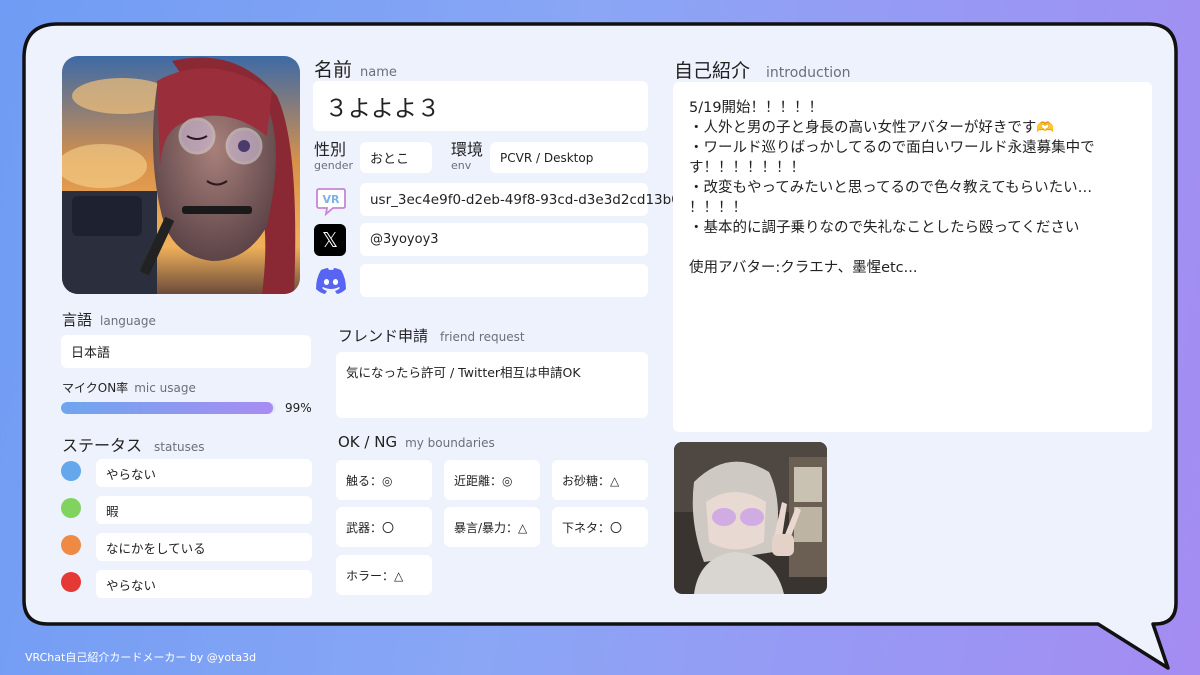  What do you see at coordinates (330, 240) in the screenshot?
I see `x-logo-icon: 𝕏` at bounding box center [330, 240].